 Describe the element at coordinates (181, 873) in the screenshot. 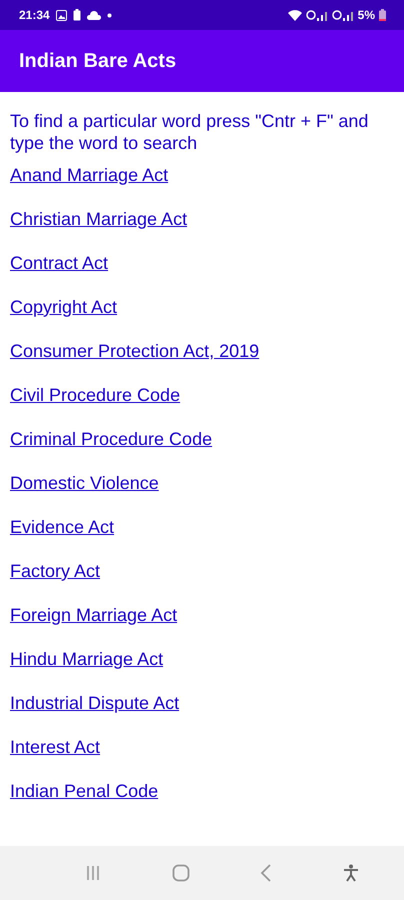

I see `home-icon` at that location.